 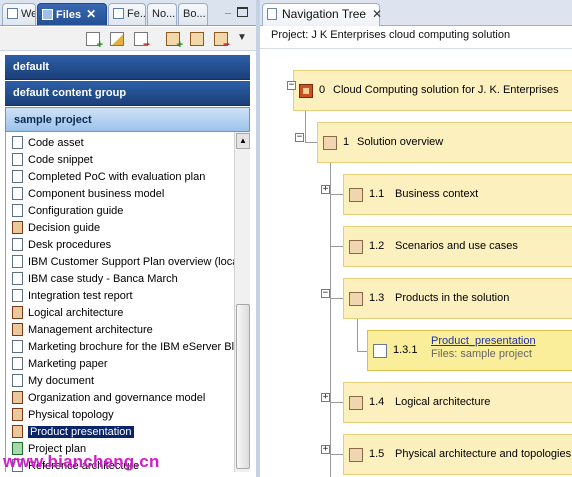 I want to click on file-item: Physical topology, so click(x=63, y=415).